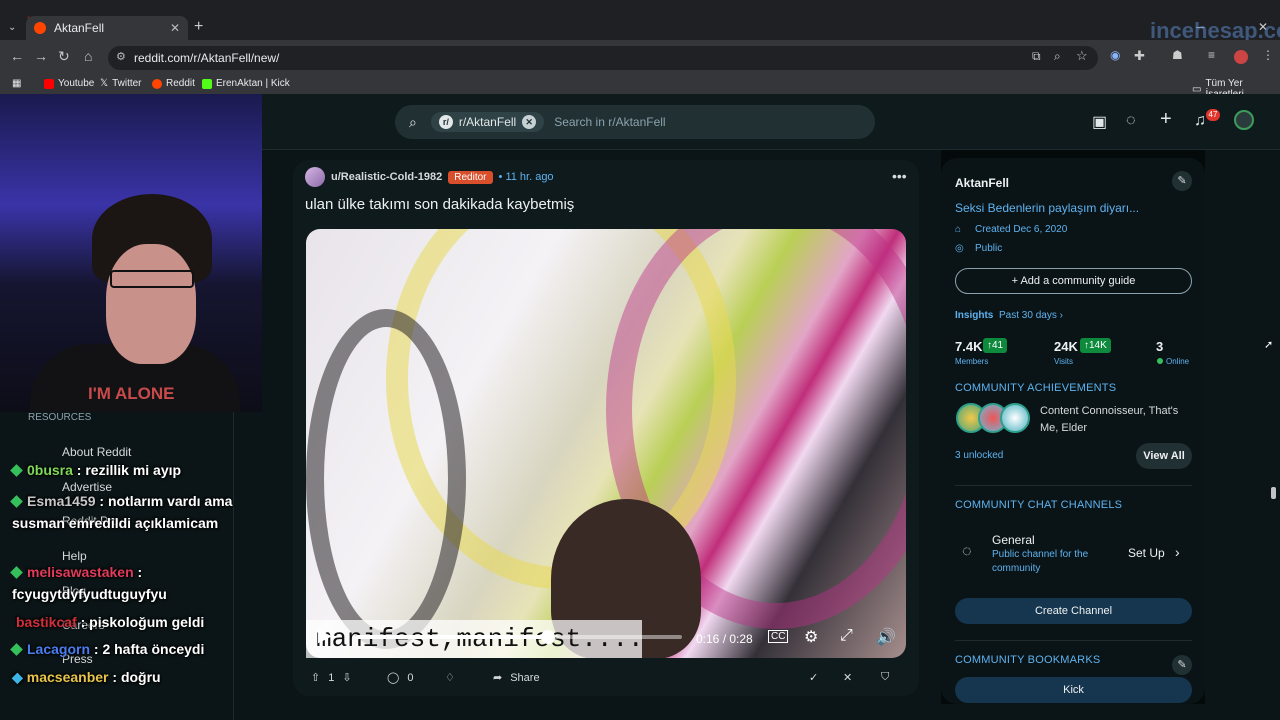 This screenshot has width=1280, height=720. Describe the element at coordinates (519, 637) in the screenshot. I see `video-progress-bar` at that location.